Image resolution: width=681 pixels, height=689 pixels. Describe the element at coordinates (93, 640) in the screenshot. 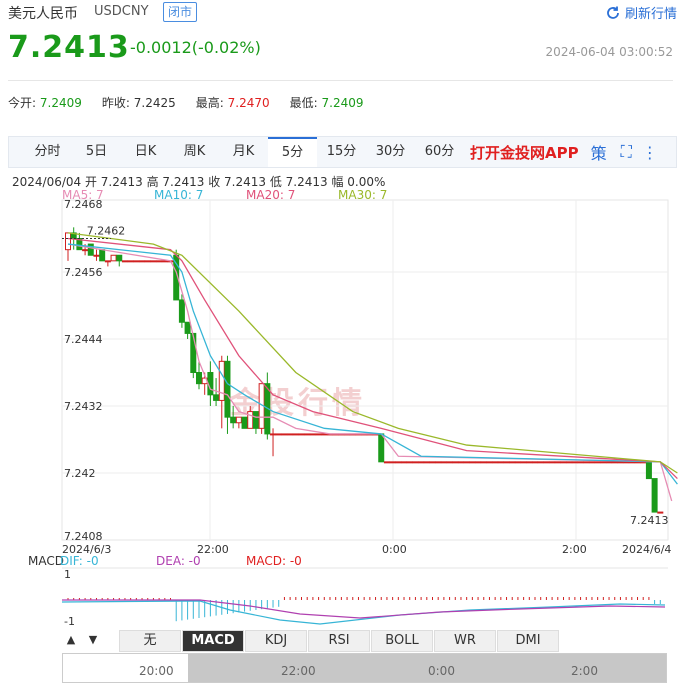

I see `arrow-down-button: ▼` at that location.